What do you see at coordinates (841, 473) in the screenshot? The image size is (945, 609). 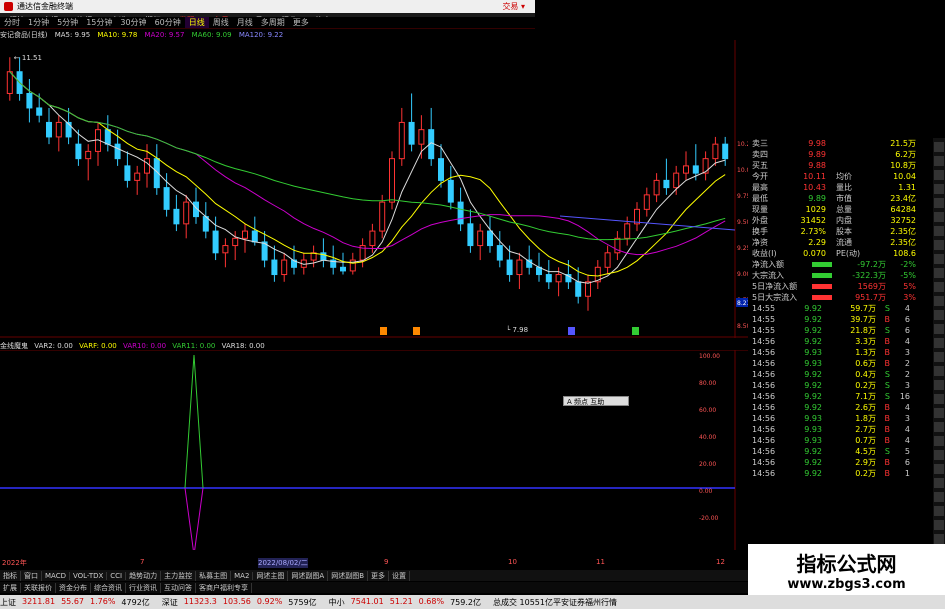 I see `tick-row: 14:56 9.92 0.2万 B 1` at bounding box center [841, 473].